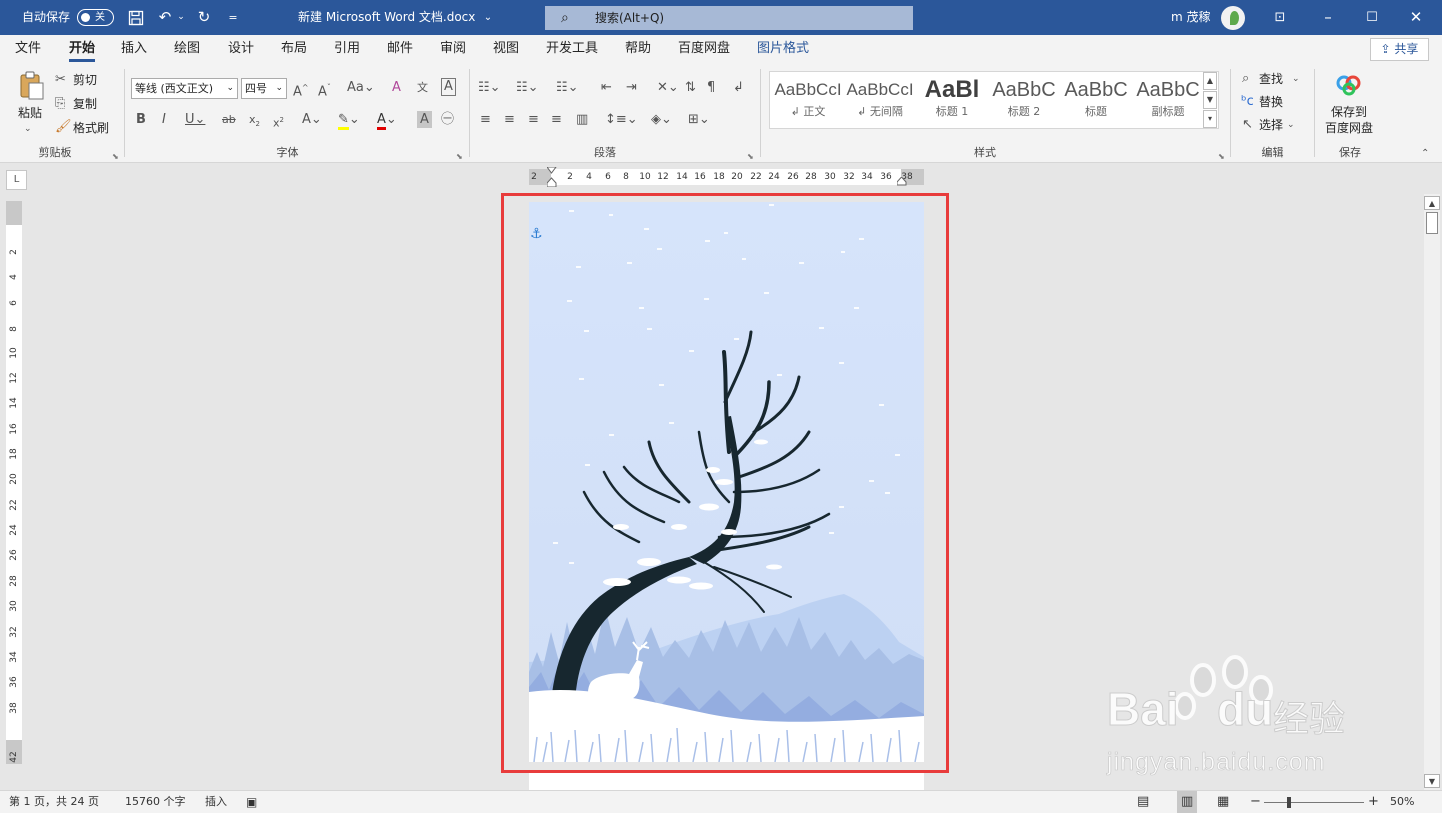 Image resolution: width=1442 pixels, height=813 pixels. I want to click on font-color-icon: A⌄, so click(387, 120).